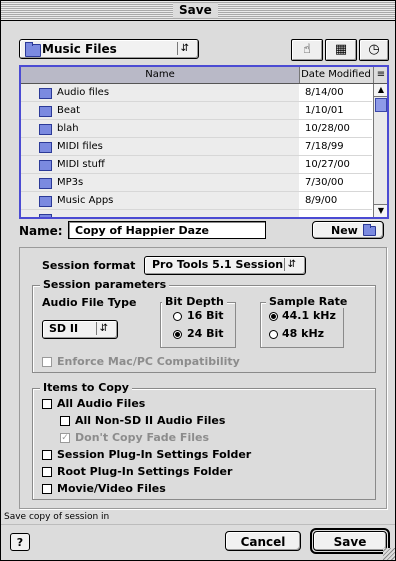  Describe the element at coordinates (65, 421) in the screenshot. I see `non-sd2-checkbox` at that location.